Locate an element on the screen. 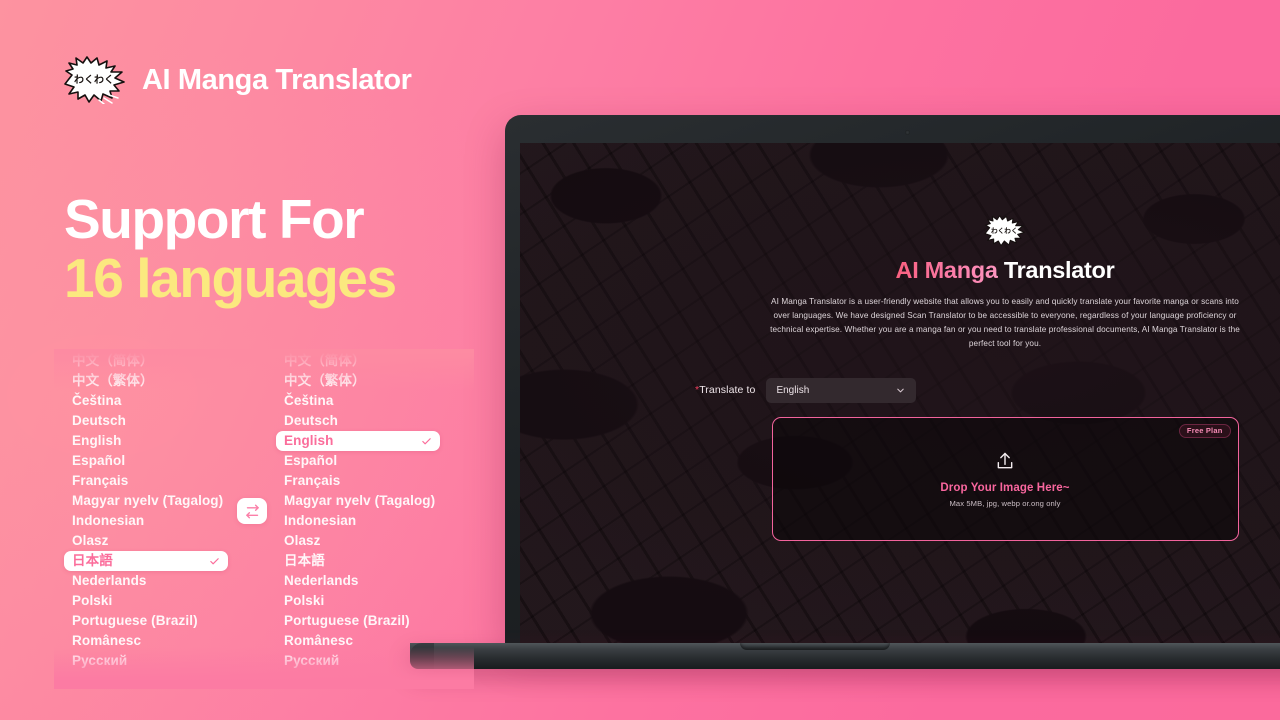  webcam-icon is located at coordinates (907, 132).